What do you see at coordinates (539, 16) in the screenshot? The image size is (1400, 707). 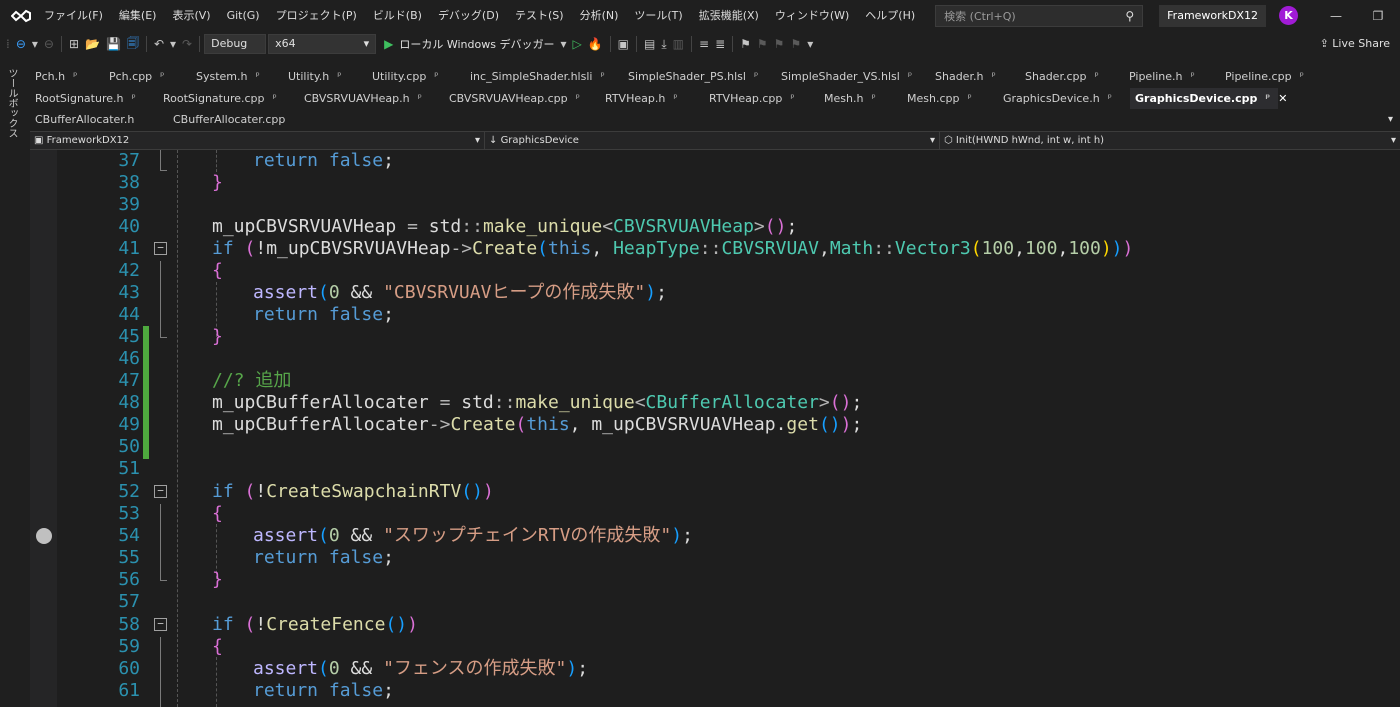 I see `menu-test: テスト(S)` at bounding box center [539, 16].